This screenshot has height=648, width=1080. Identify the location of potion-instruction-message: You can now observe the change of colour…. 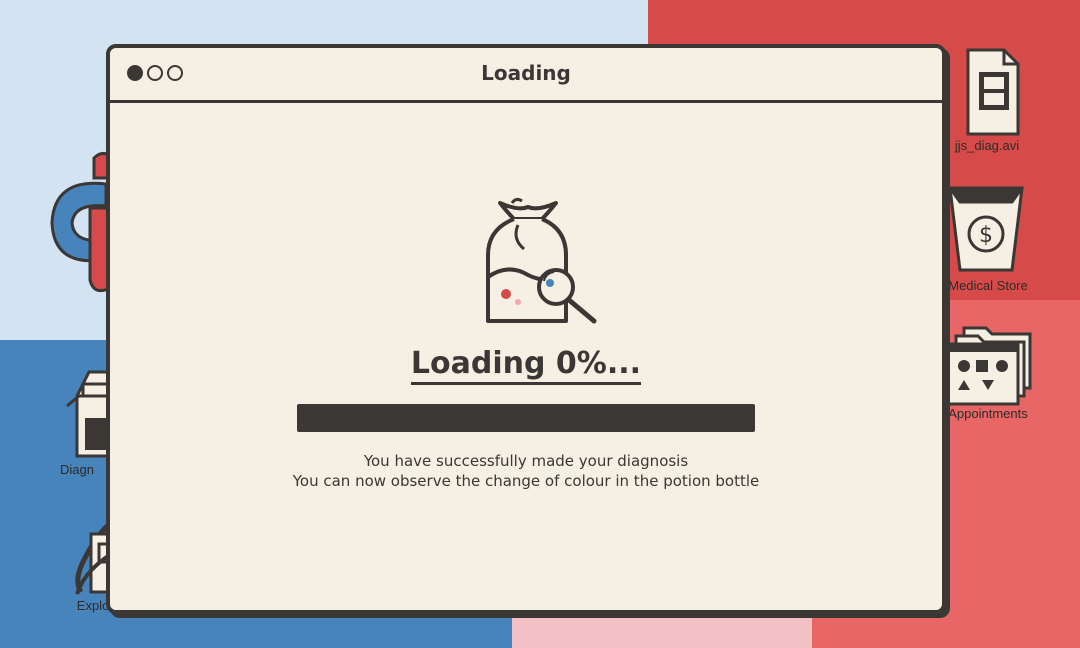
(526, 481).